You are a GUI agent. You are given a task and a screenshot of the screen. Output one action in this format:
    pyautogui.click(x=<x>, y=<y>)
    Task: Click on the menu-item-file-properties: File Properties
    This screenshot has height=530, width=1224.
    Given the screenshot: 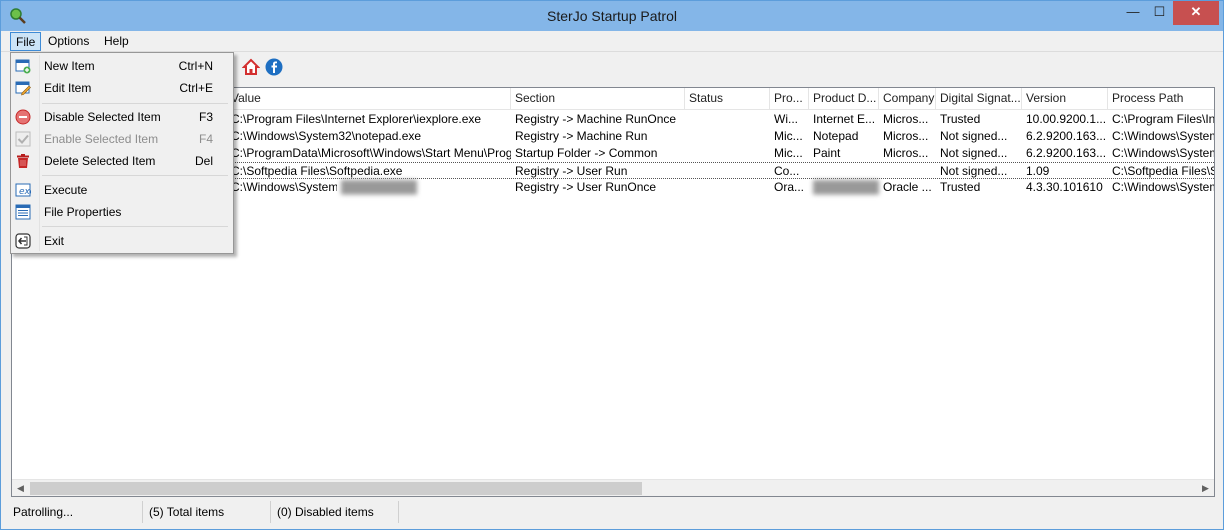 What is the action you would take?
    pyautogui.click(x=122, y=212)
    